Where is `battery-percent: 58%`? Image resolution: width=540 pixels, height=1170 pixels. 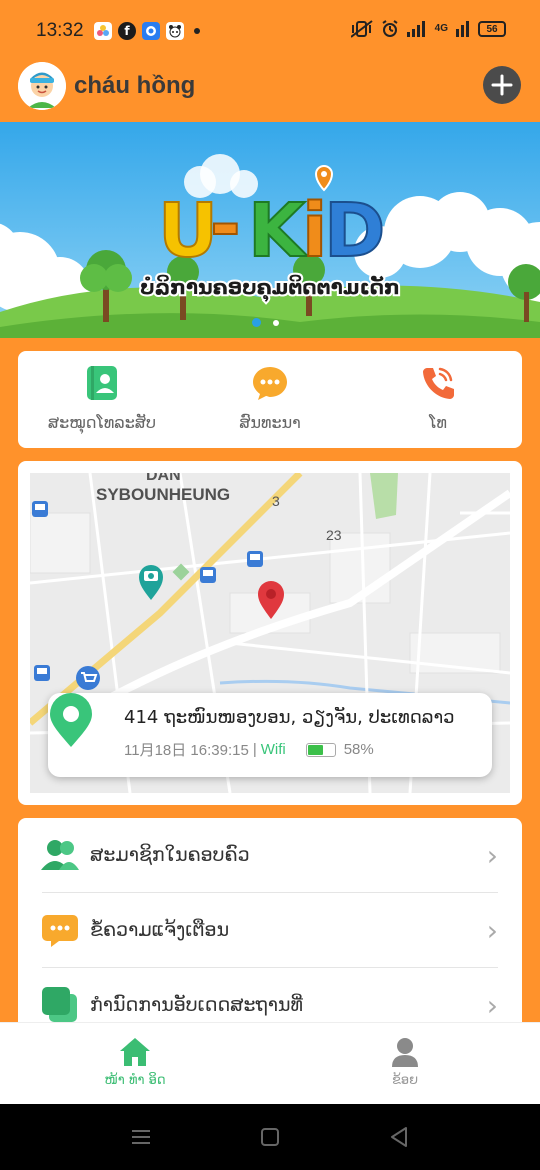
battery-percent: 58% is located at coordinates (358, 749).